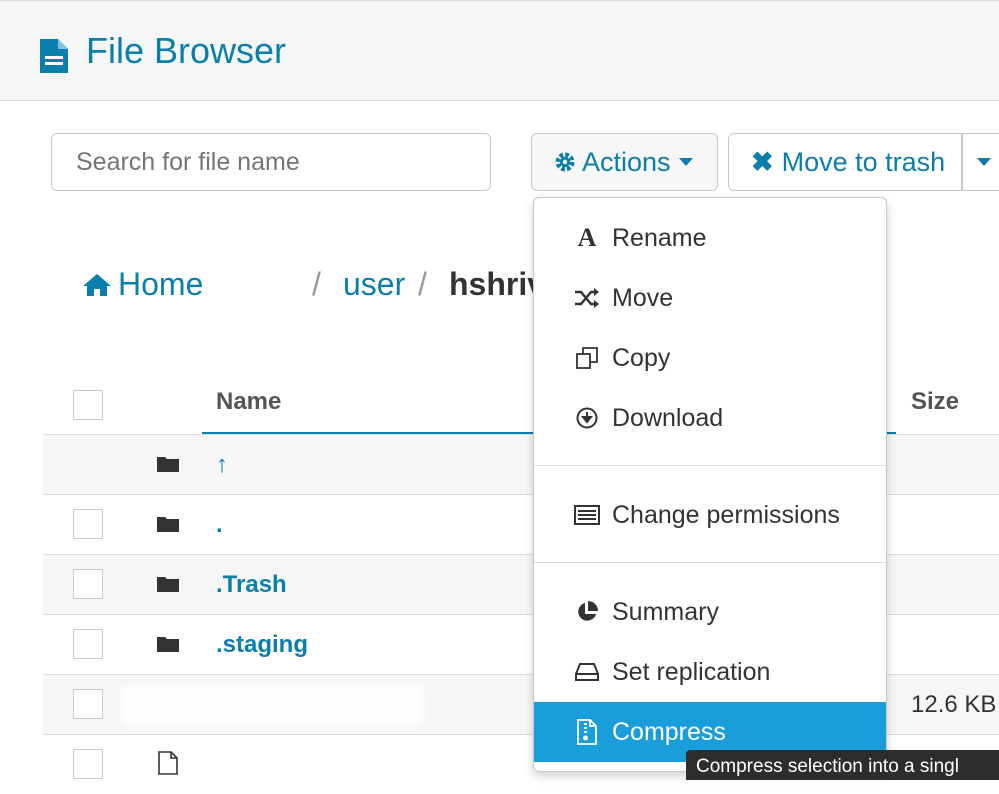 Image resolution: width=999 pixels, height=794 pixels. Describe the element at coordinates (262, 645) in the screenshot. I see `file-name: .staging` at that location.